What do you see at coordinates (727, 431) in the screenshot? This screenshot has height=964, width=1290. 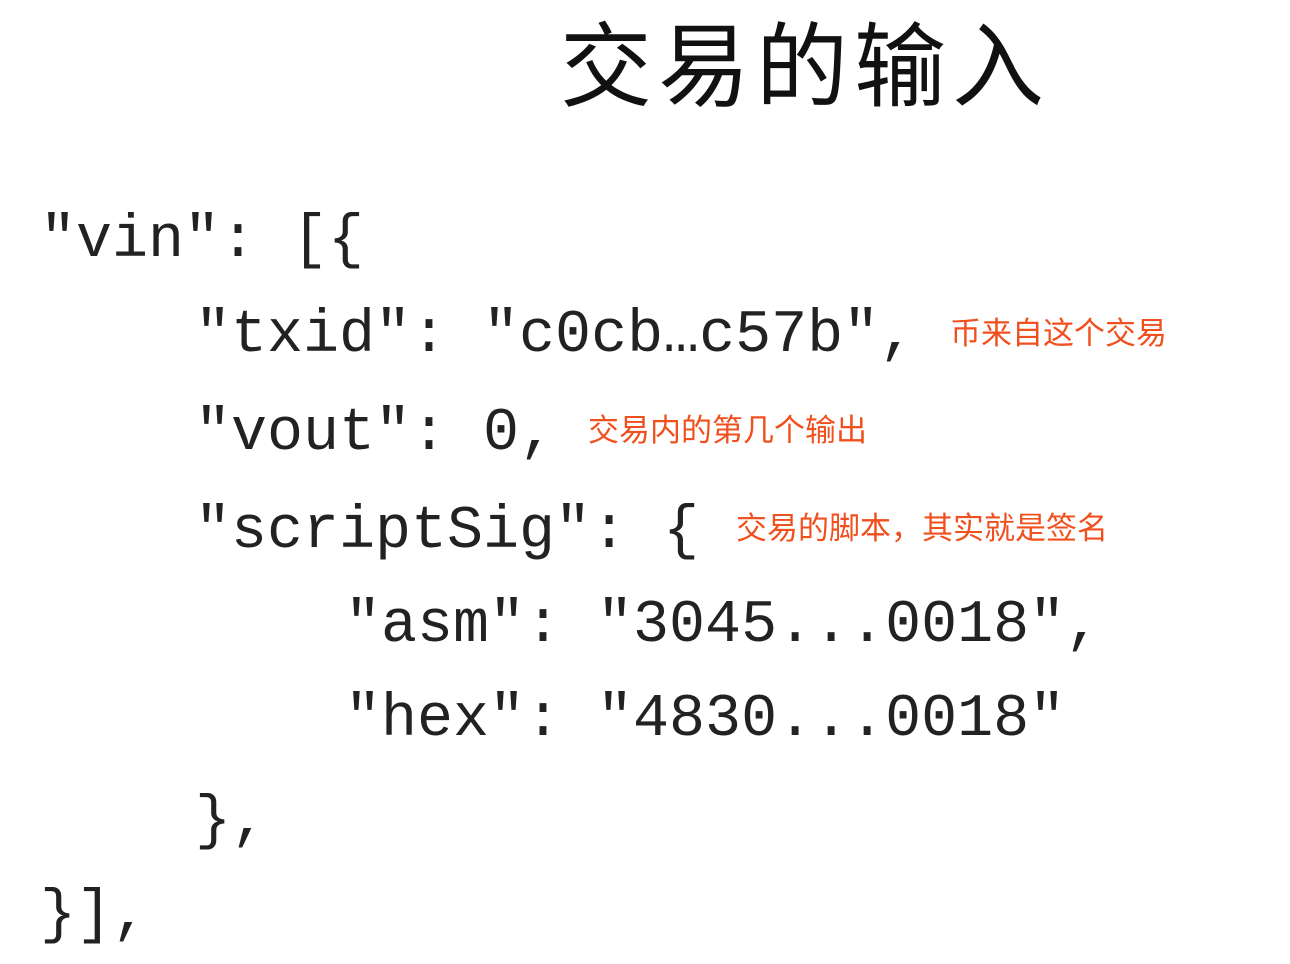 I see `vout-annotation: 交易内的第几个输出` at bounding box center [727, 431].